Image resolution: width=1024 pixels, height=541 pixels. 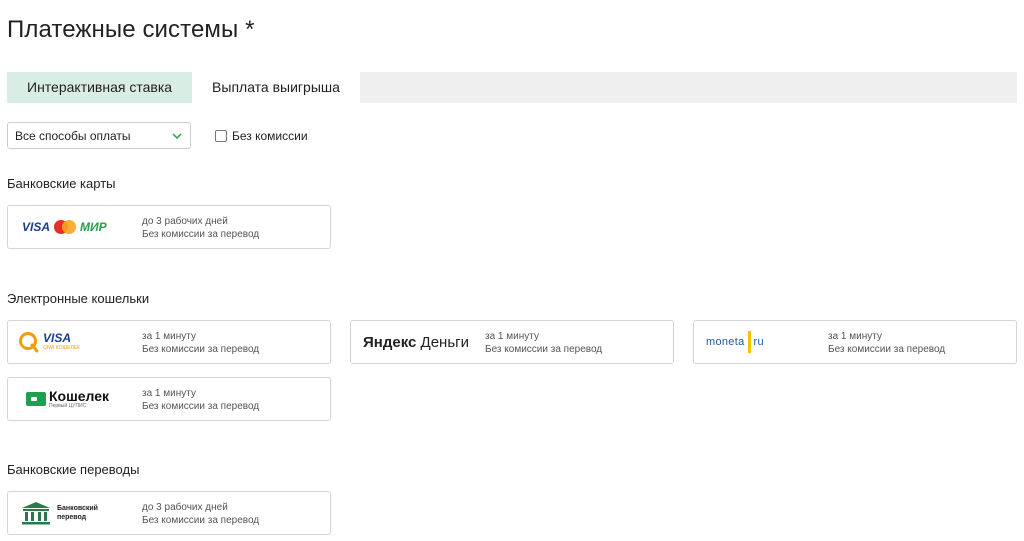 What do you see at coordinates (73, 469) in the screenshot?
I see `section-title-bank-transfers: Банковские переводы` at bounding box center [73, 469].